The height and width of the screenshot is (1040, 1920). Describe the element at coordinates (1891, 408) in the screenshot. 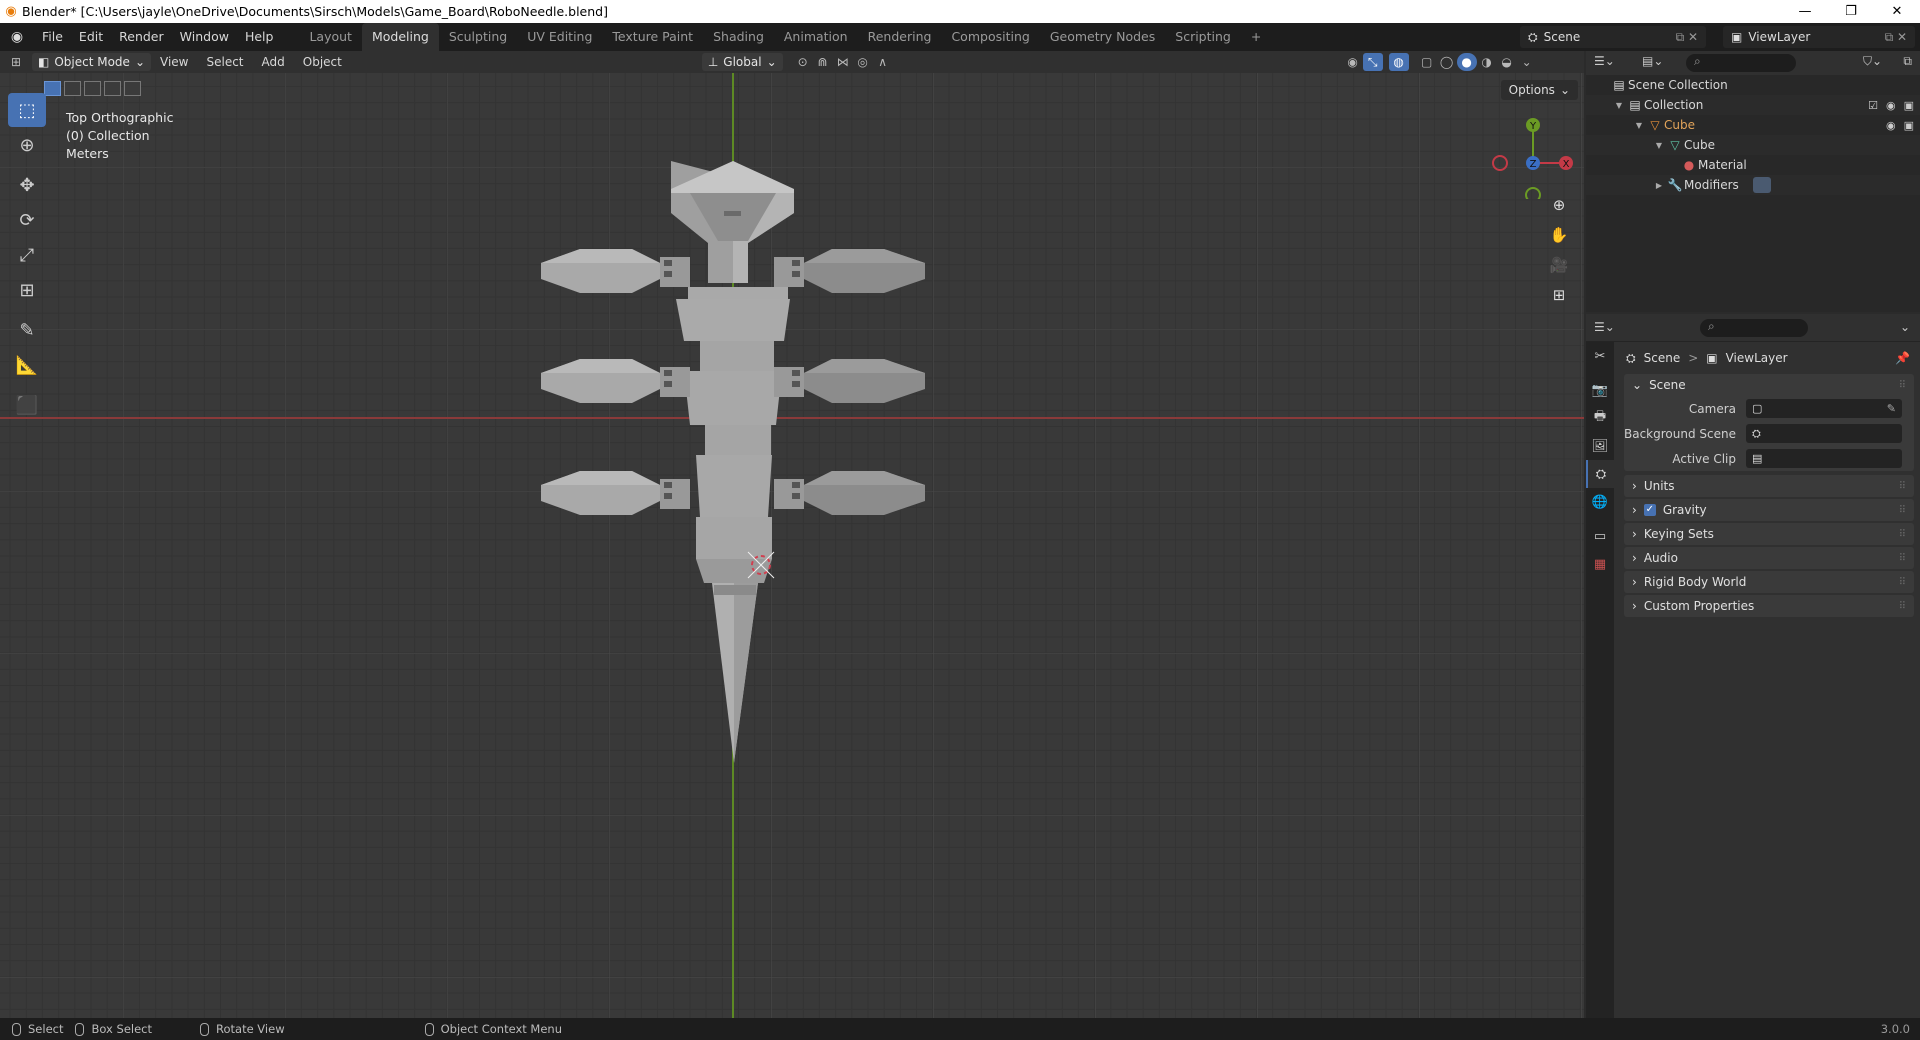

I see `eyedropper-icon: ✎` at that location.